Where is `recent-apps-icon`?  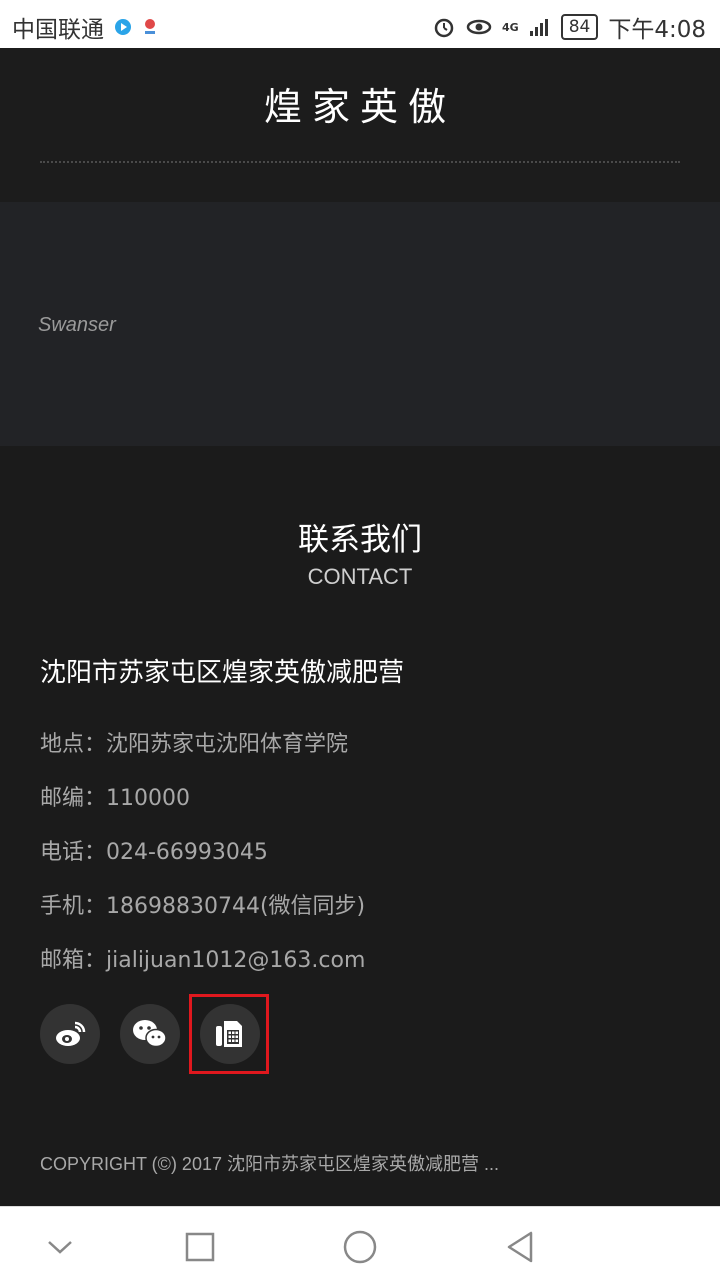
recent-apps-icon is located at coordinates (200, 1247).